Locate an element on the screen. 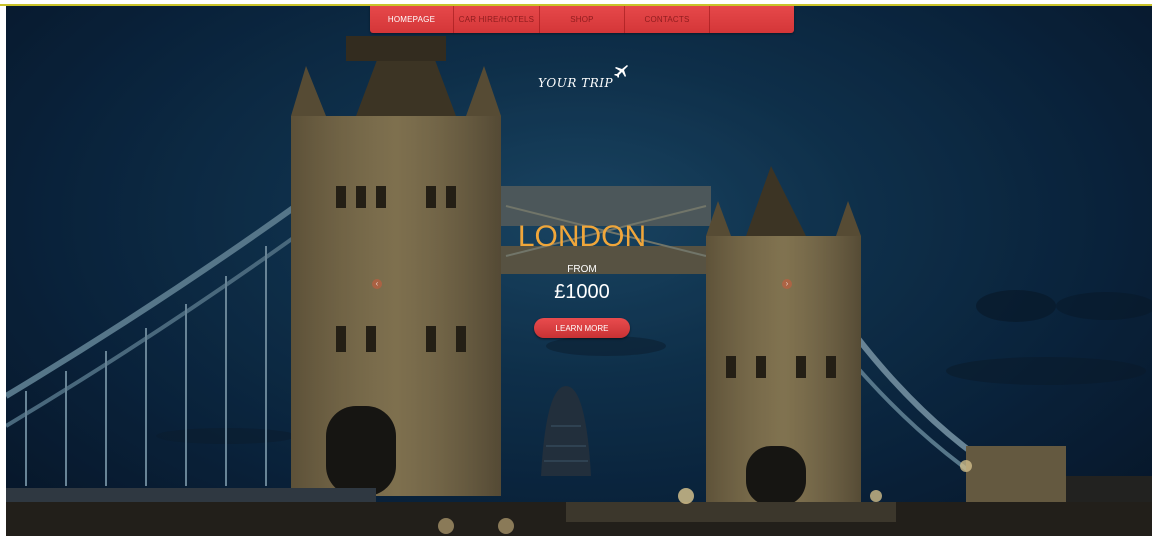  nav-item-shop: SHOP is located at coordinates (582, 19).